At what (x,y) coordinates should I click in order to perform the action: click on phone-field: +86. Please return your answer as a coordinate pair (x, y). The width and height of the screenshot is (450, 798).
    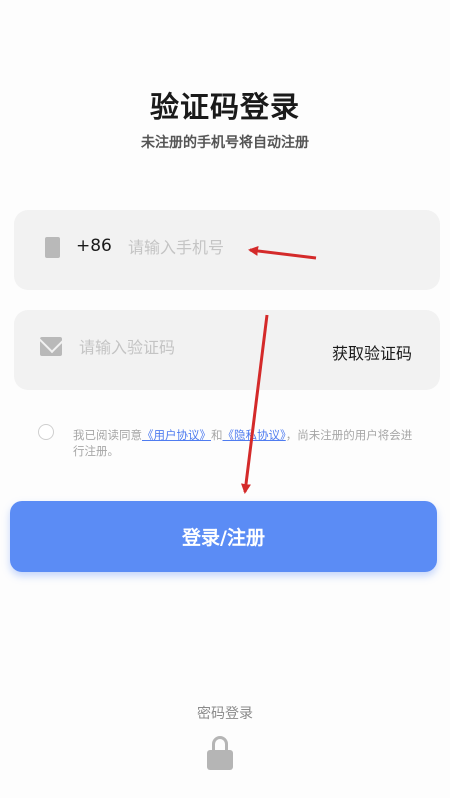
    Looking at the image, I should click on (227, 250).